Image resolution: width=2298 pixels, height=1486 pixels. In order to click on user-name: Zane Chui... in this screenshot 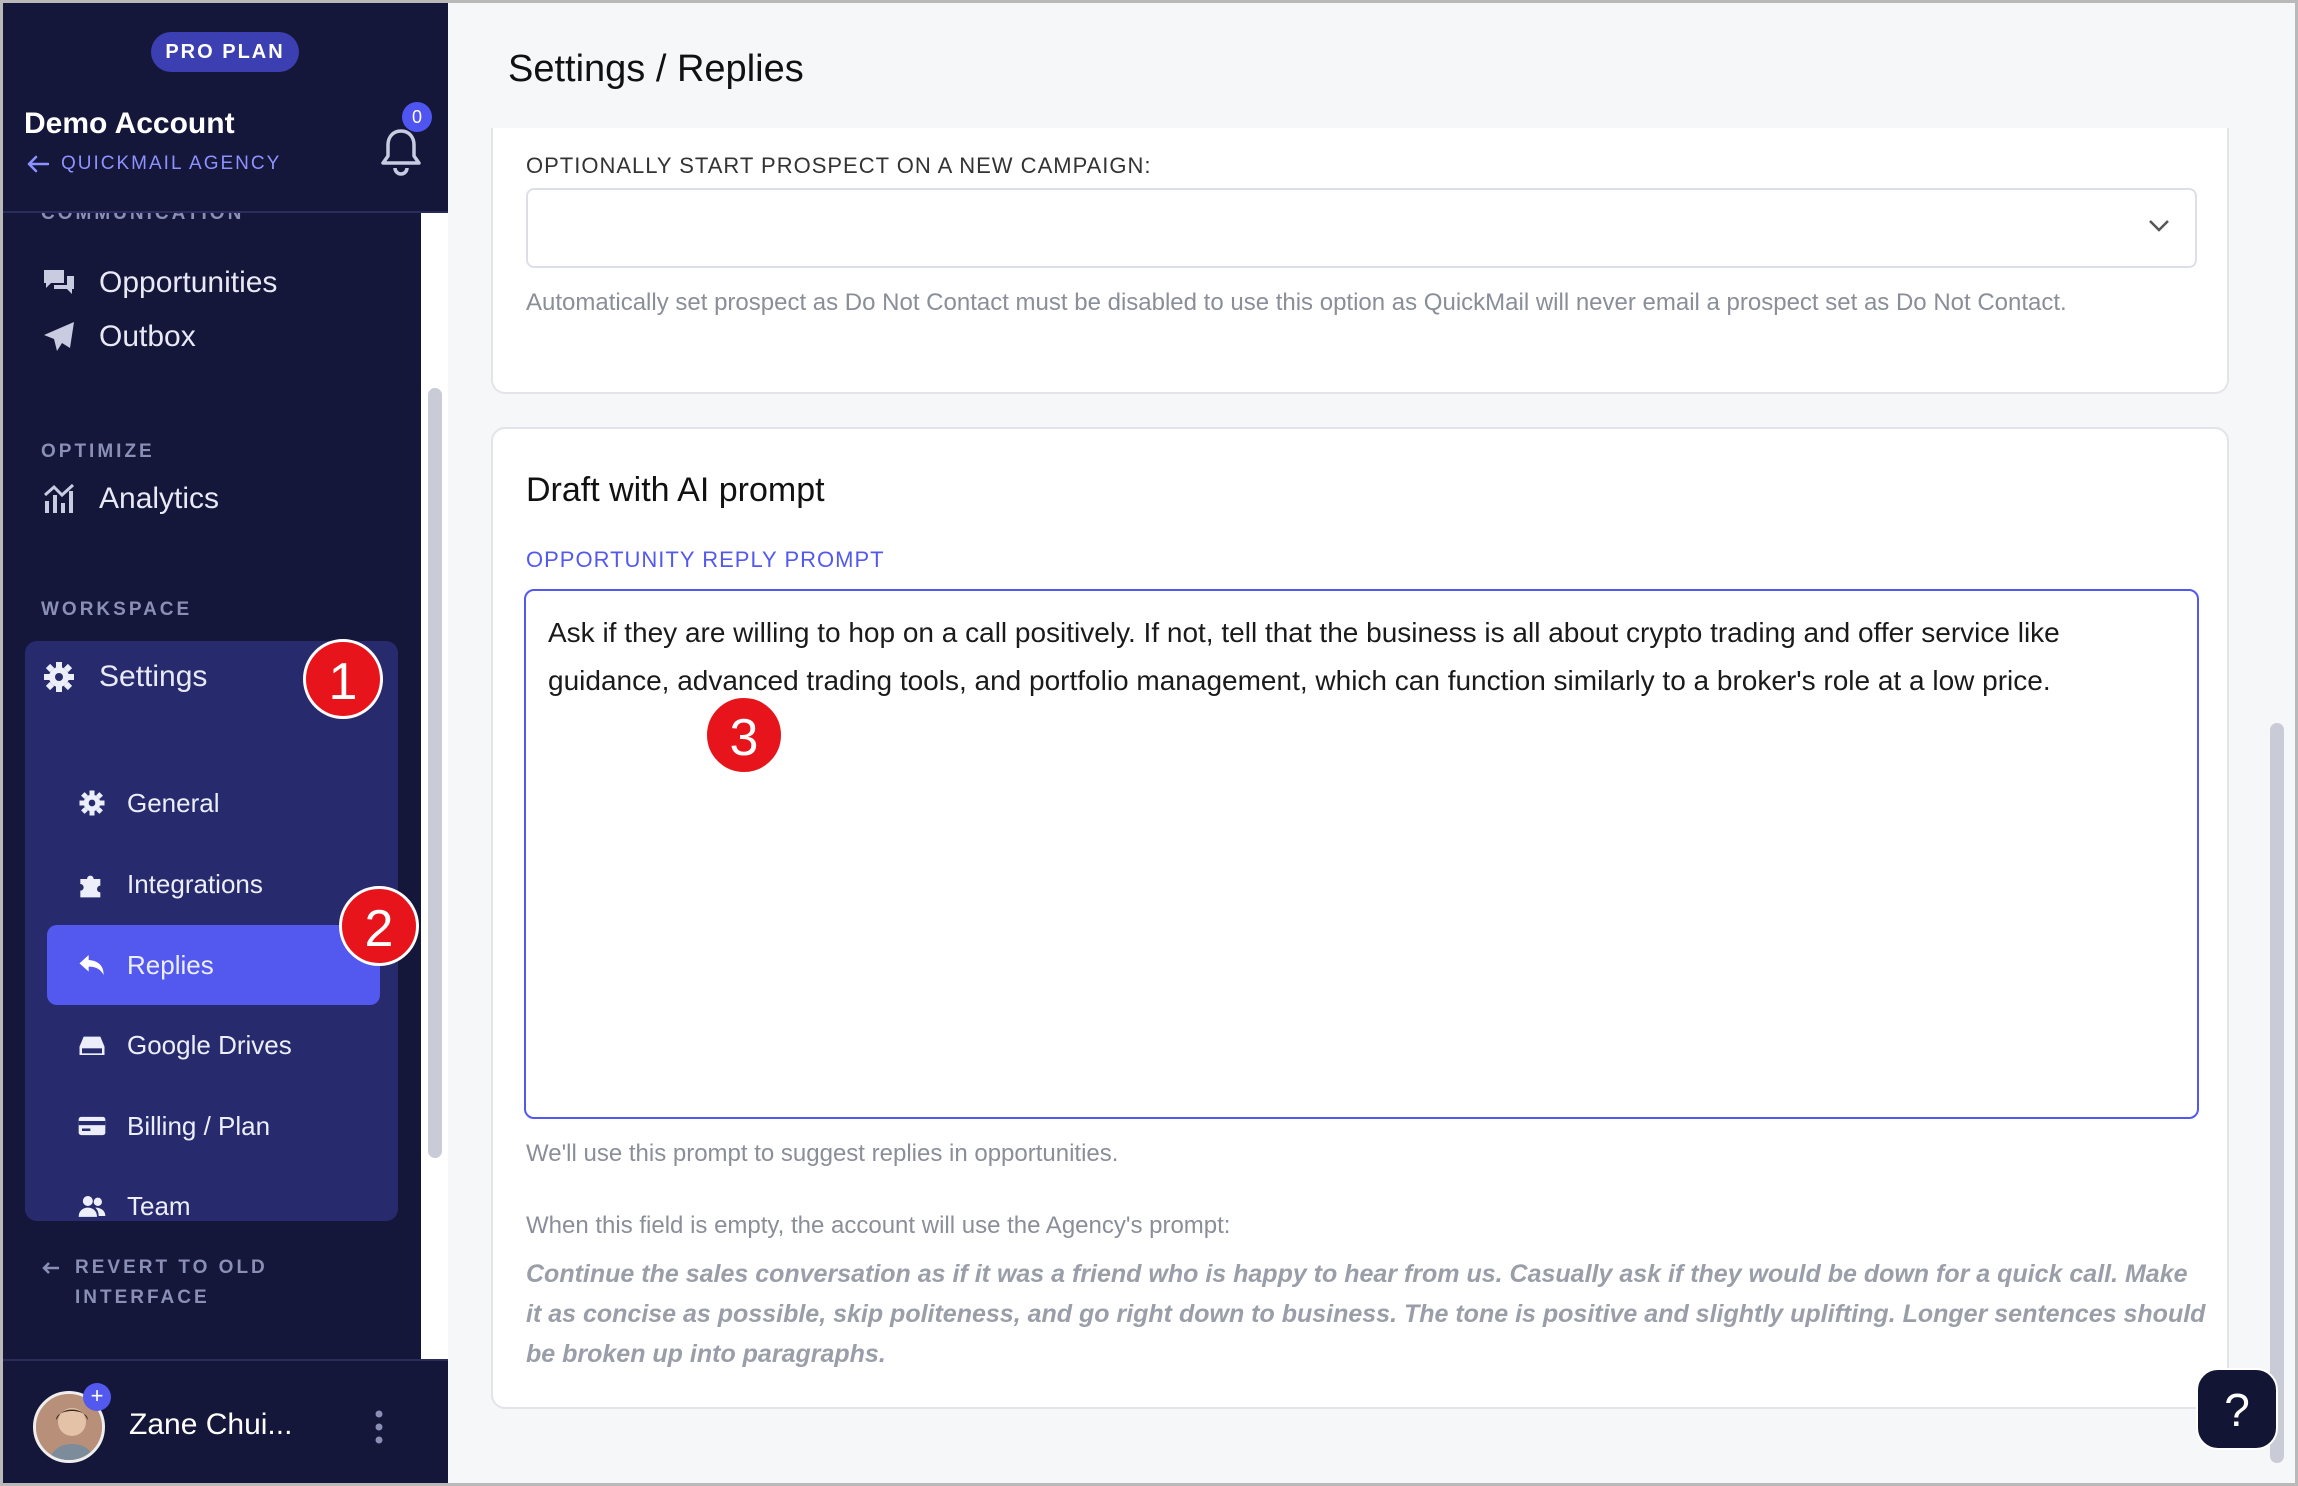, I will do `click(210, 1425)`.